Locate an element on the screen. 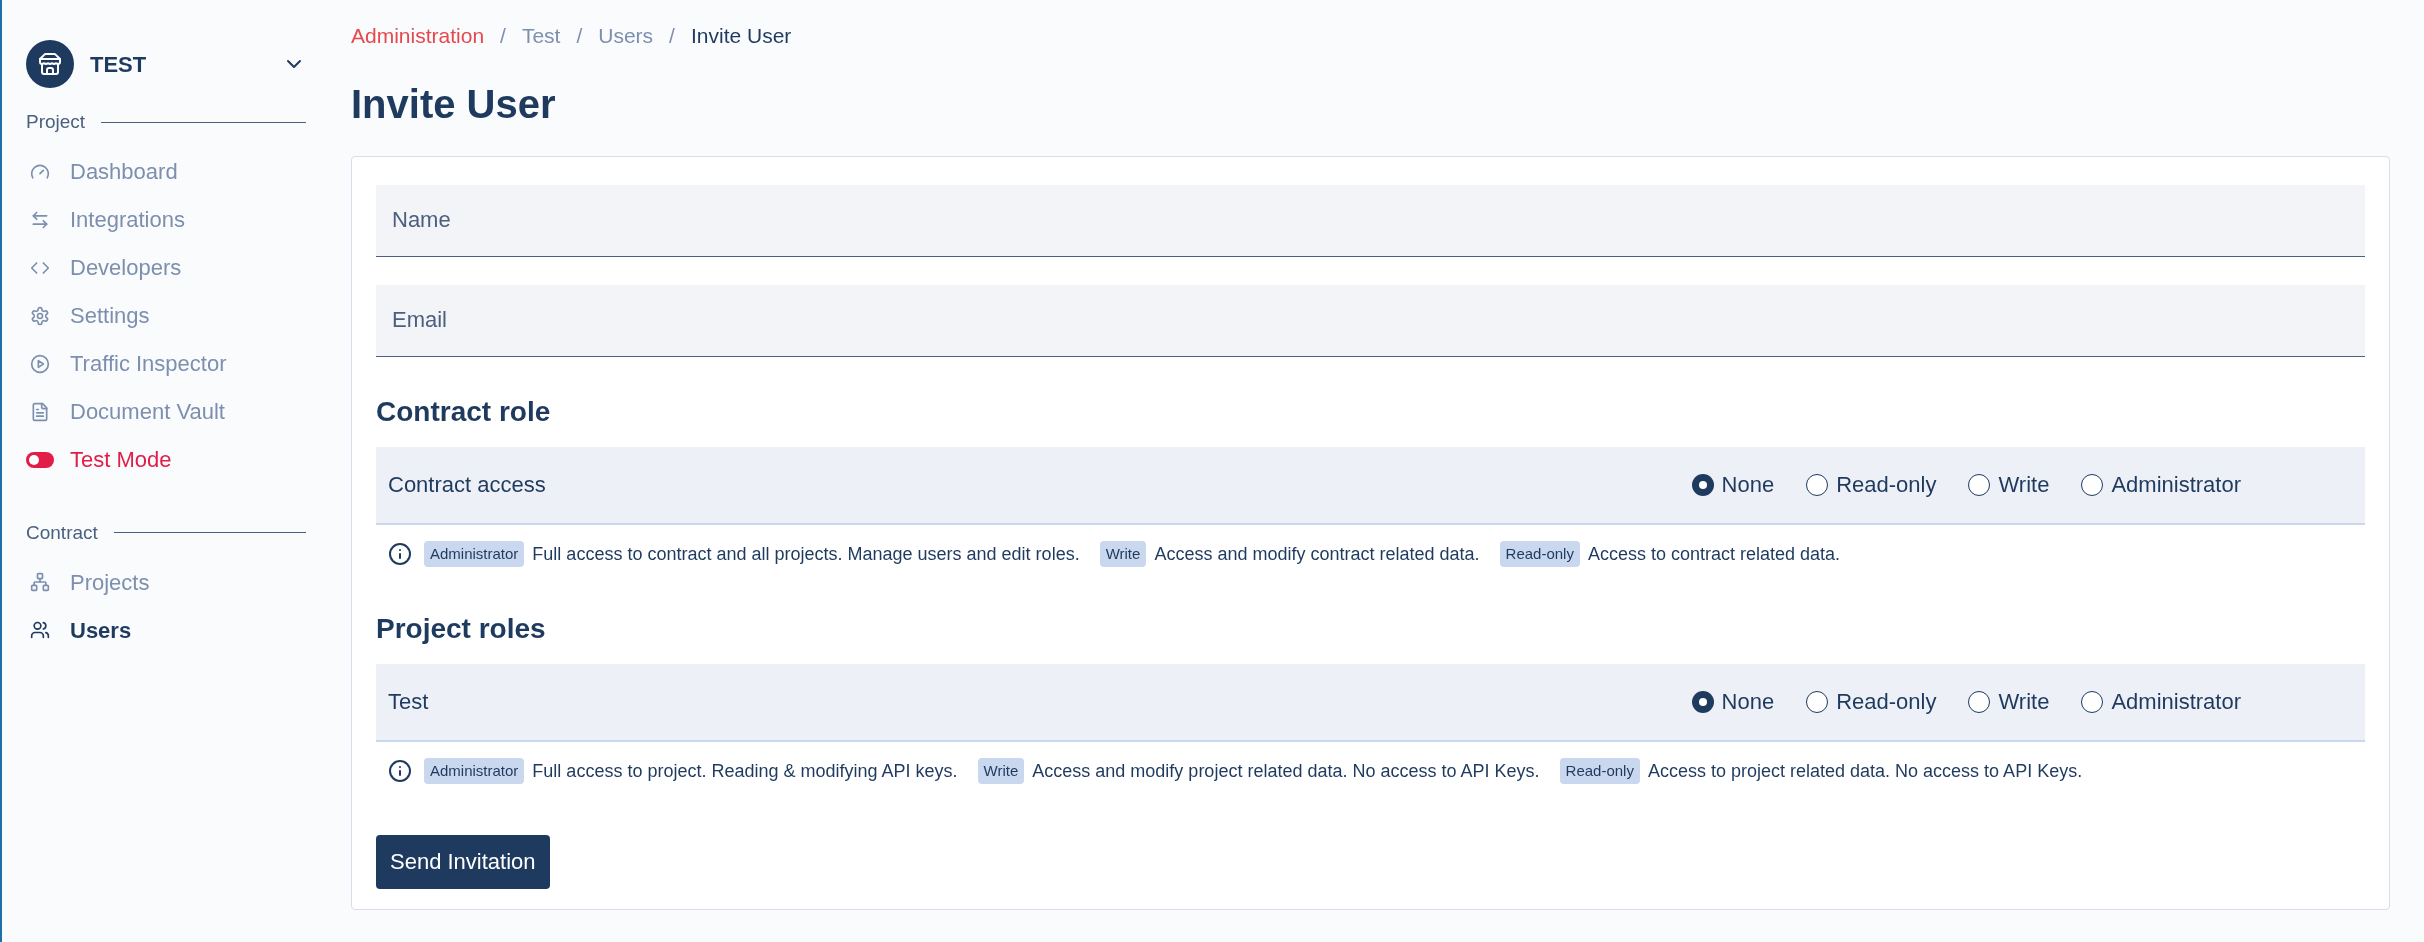 Image resolution: width=2424 pixels, height=942 pixels. send-invitation-button: Send Invitation is located at coordinates (463, 861).